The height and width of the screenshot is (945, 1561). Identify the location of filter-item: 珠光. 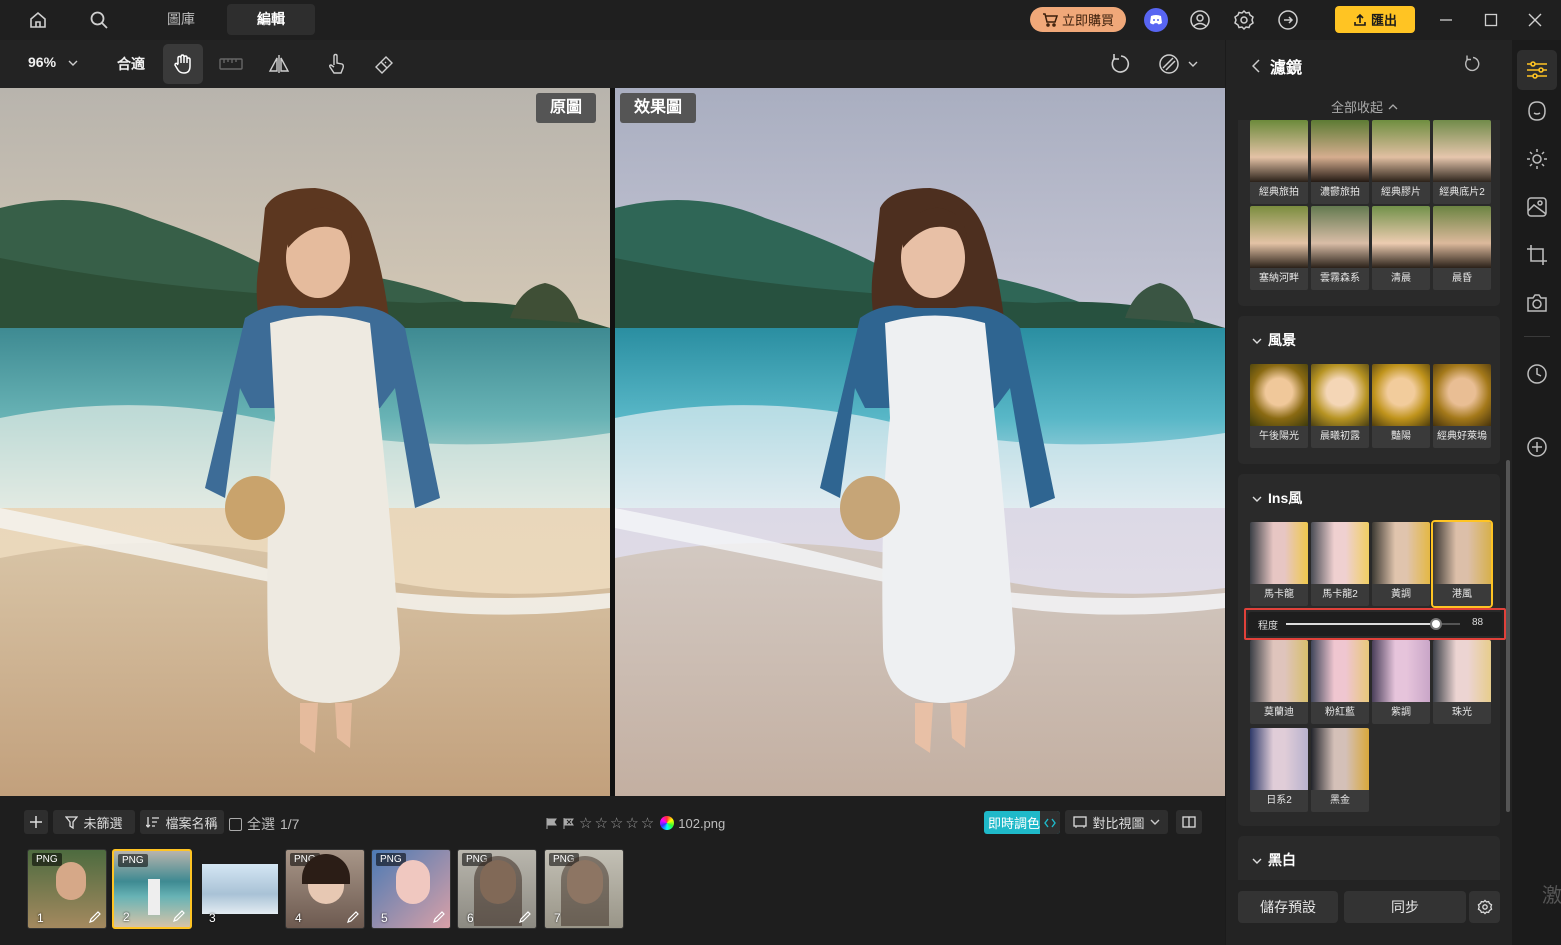
(1462, 682).